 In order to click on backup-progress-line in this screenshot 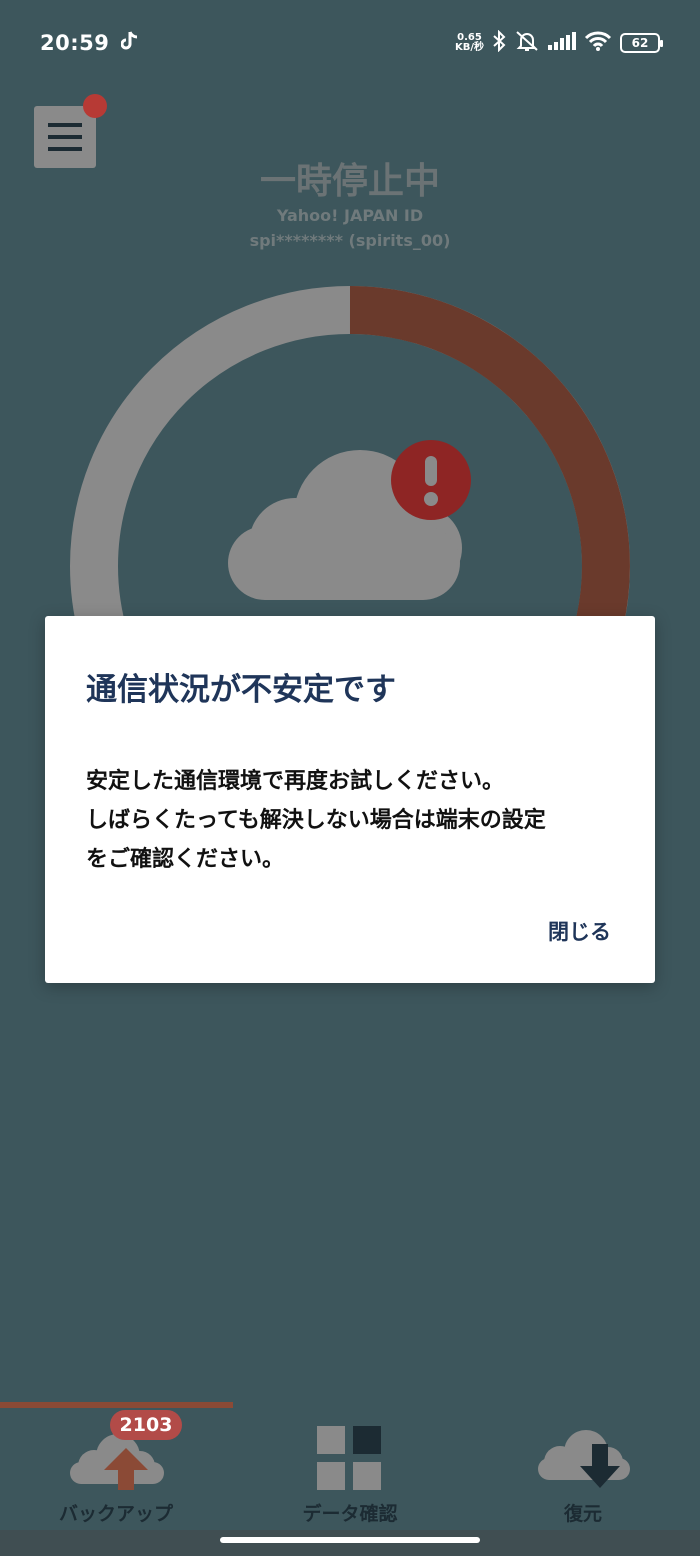, I will do `click(116, 1405)`.